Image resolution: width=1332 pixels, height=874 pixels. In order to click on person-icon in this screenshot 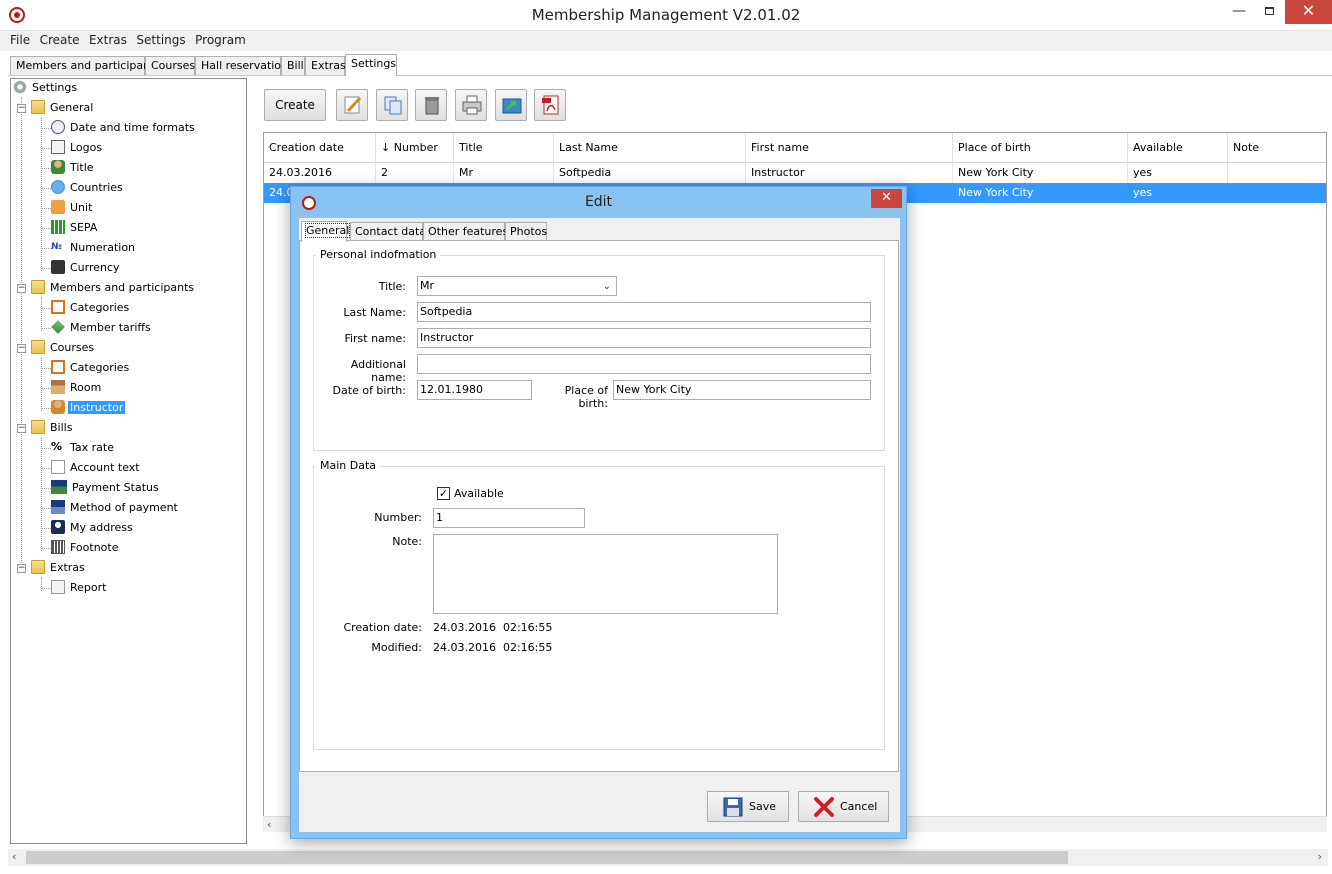, I will do `click(58, 167)`.